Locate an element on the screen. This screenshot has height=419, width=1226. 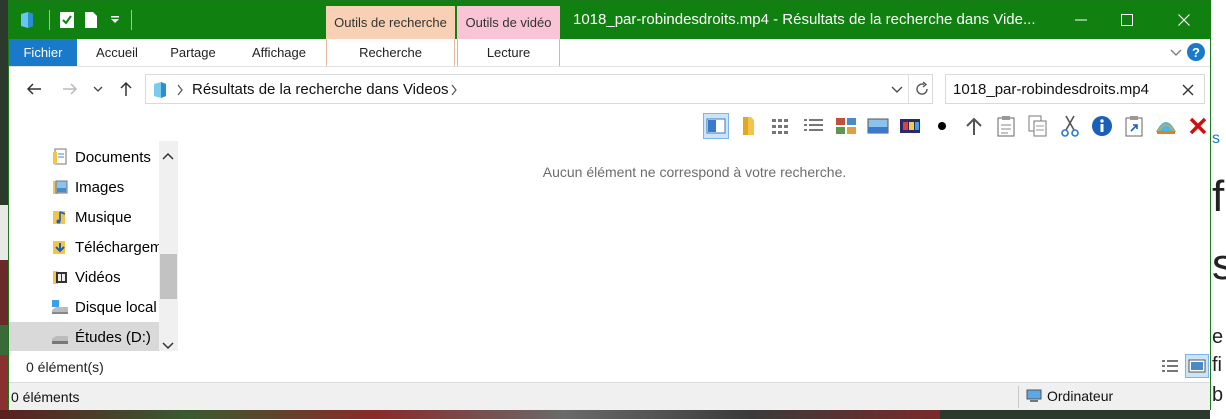
new-folder-icon is located at coordinates (91, 20).